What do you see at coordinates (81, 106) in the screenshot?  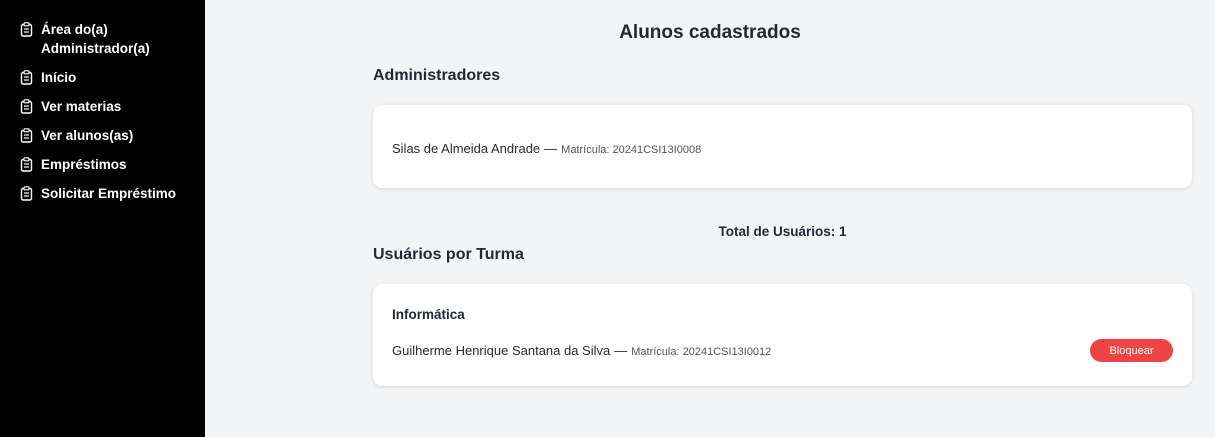 I see `sidebar-item-label: Ver materias` at bounding box center [81, 106].